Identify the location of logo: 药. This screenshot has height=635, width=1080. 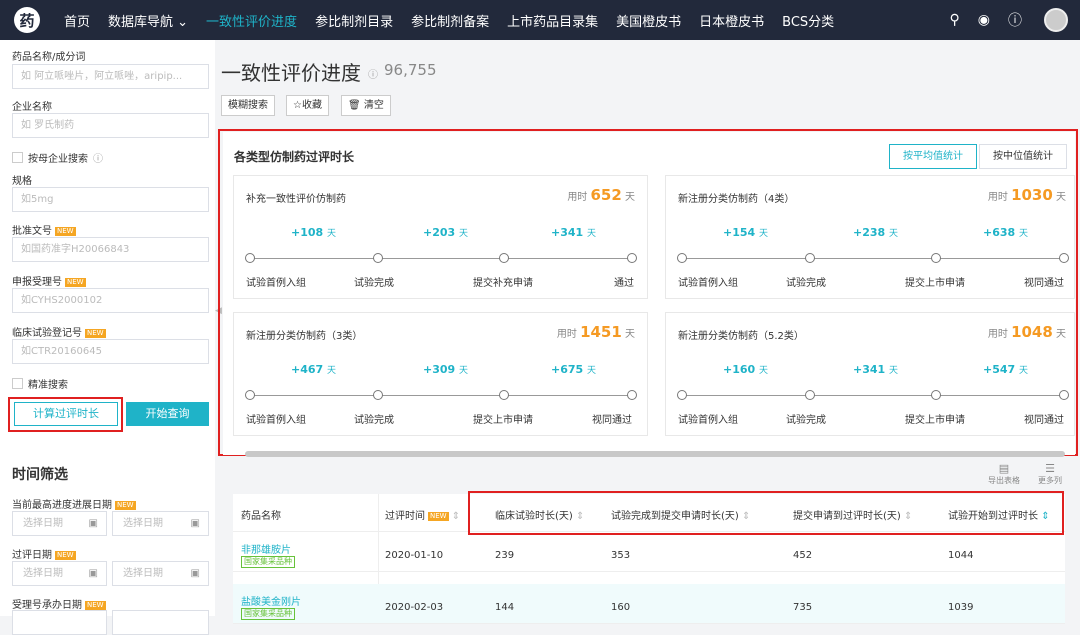
(27, 20).